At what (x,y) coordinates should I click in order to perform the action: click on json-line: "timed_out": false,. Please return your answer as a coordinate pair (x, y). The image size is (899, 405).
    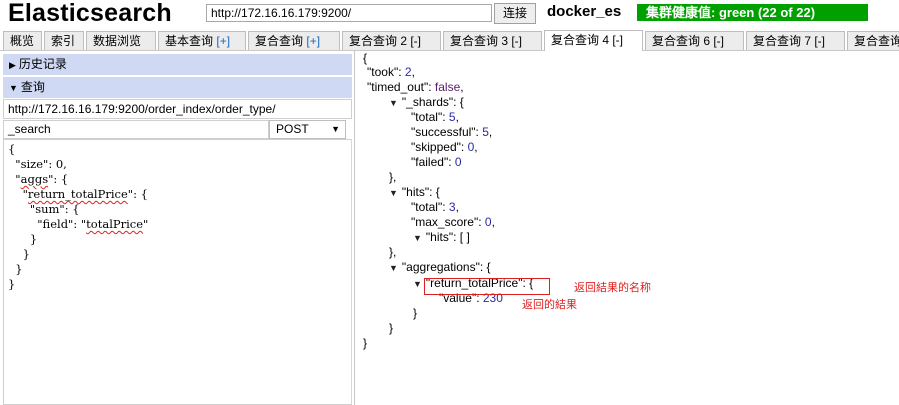
    Looking at the image, I should click on (415, 87).